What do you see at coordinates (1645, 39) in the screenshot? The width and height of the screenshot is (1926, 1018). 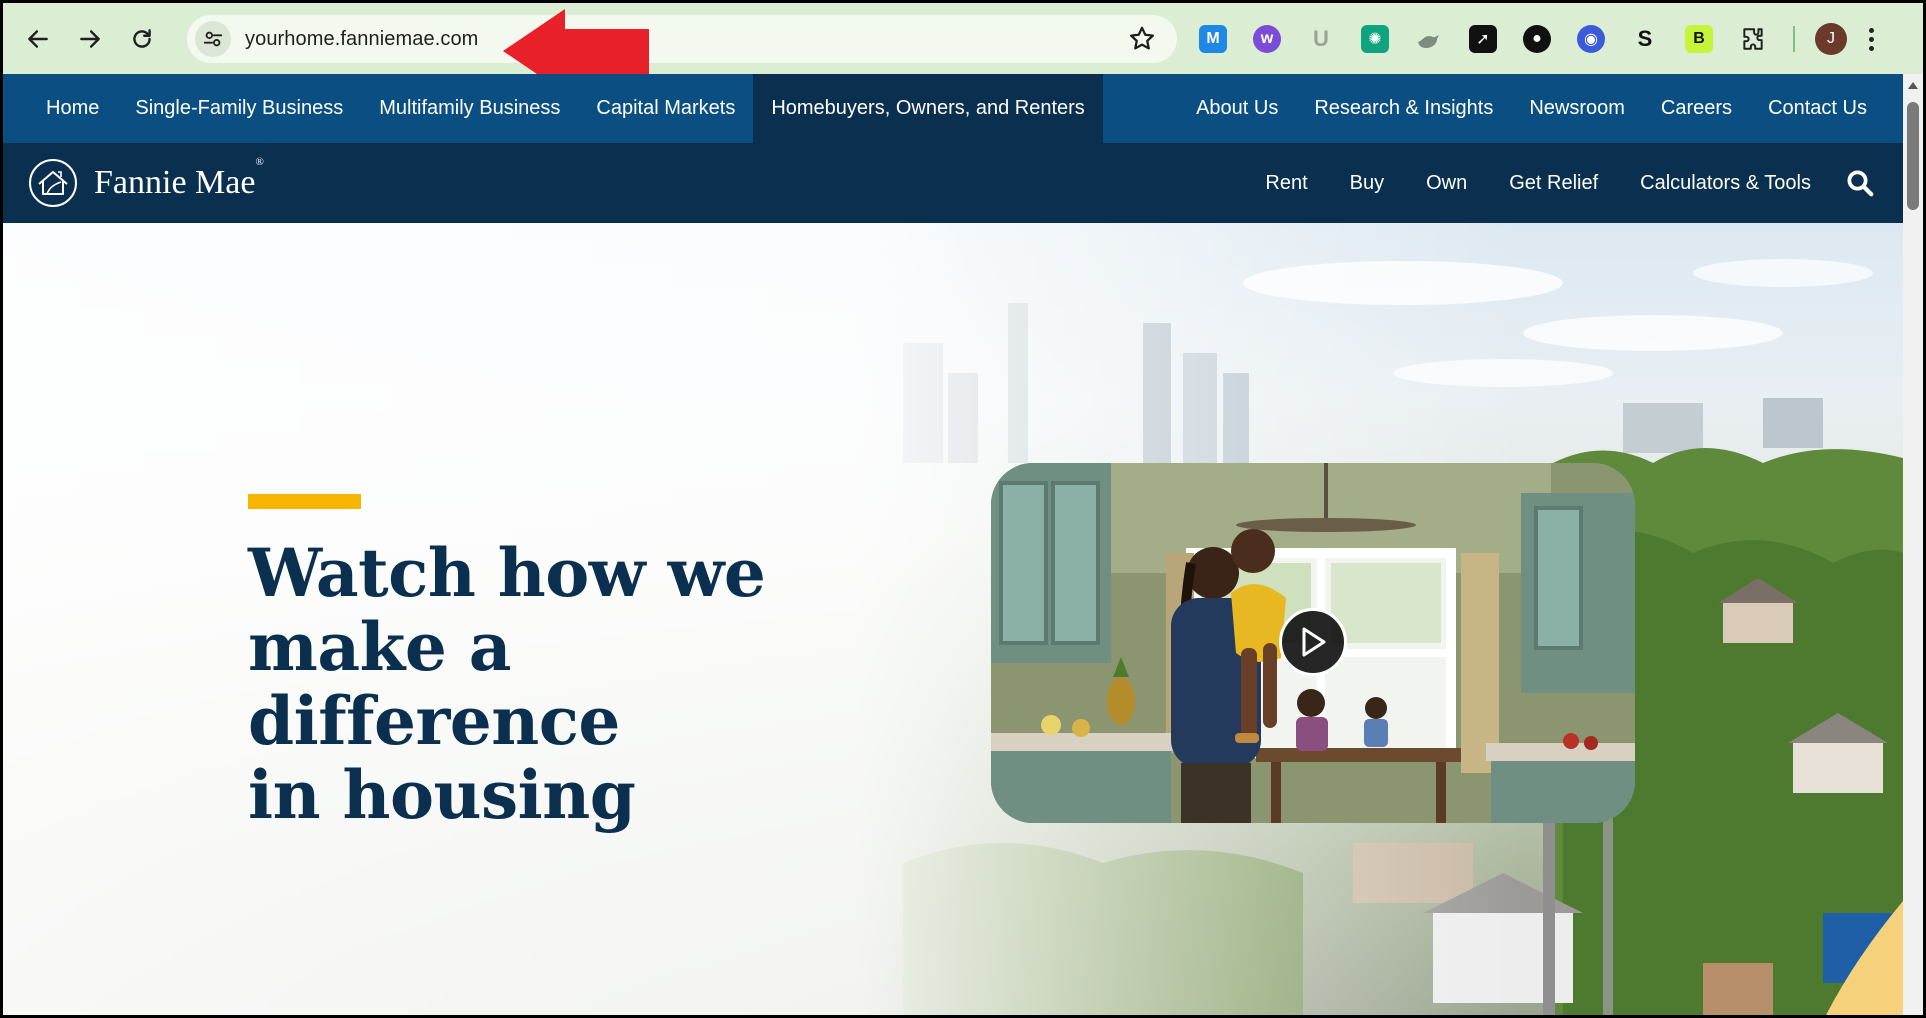 I see `shield-extension-icon: S` at bounding box center [1645, 39].